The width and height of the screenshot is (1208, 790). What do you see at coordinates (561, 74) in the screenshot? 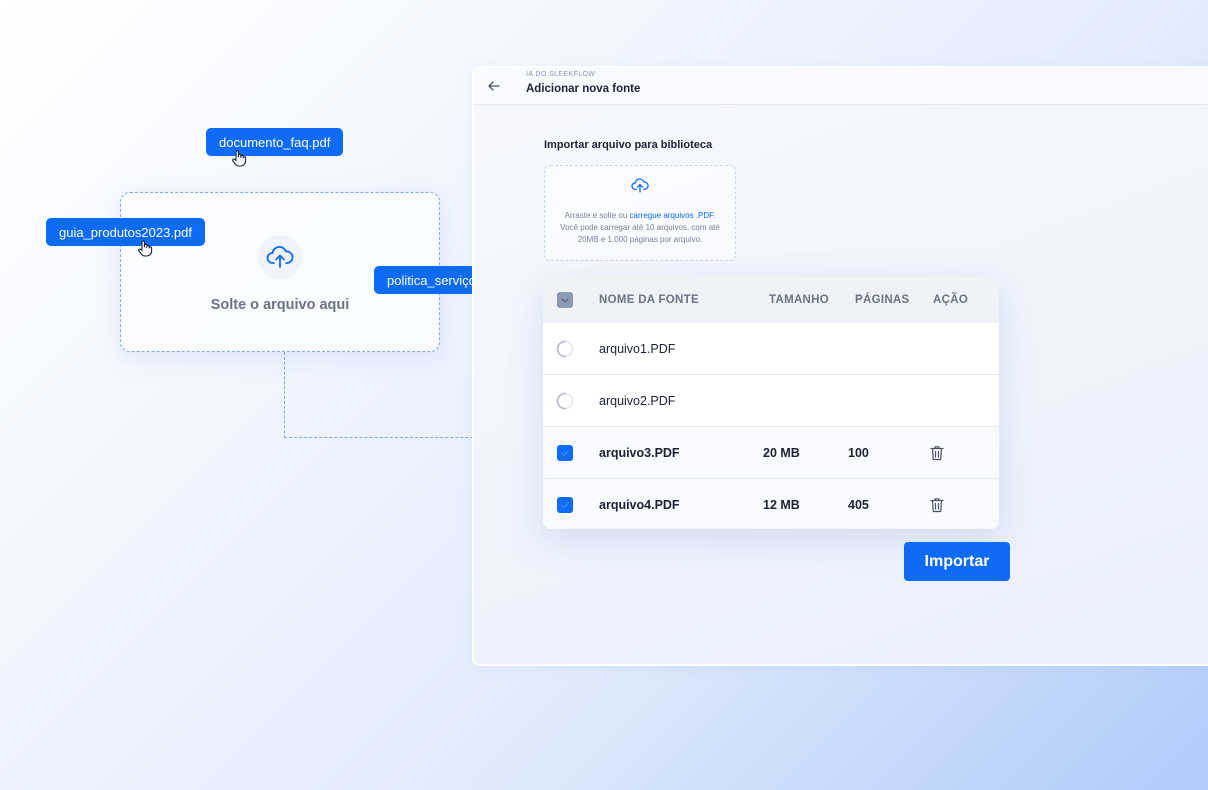
I see `breadcrumb: IA DO SLEEKFLOW` at bounding box center [561, 74].